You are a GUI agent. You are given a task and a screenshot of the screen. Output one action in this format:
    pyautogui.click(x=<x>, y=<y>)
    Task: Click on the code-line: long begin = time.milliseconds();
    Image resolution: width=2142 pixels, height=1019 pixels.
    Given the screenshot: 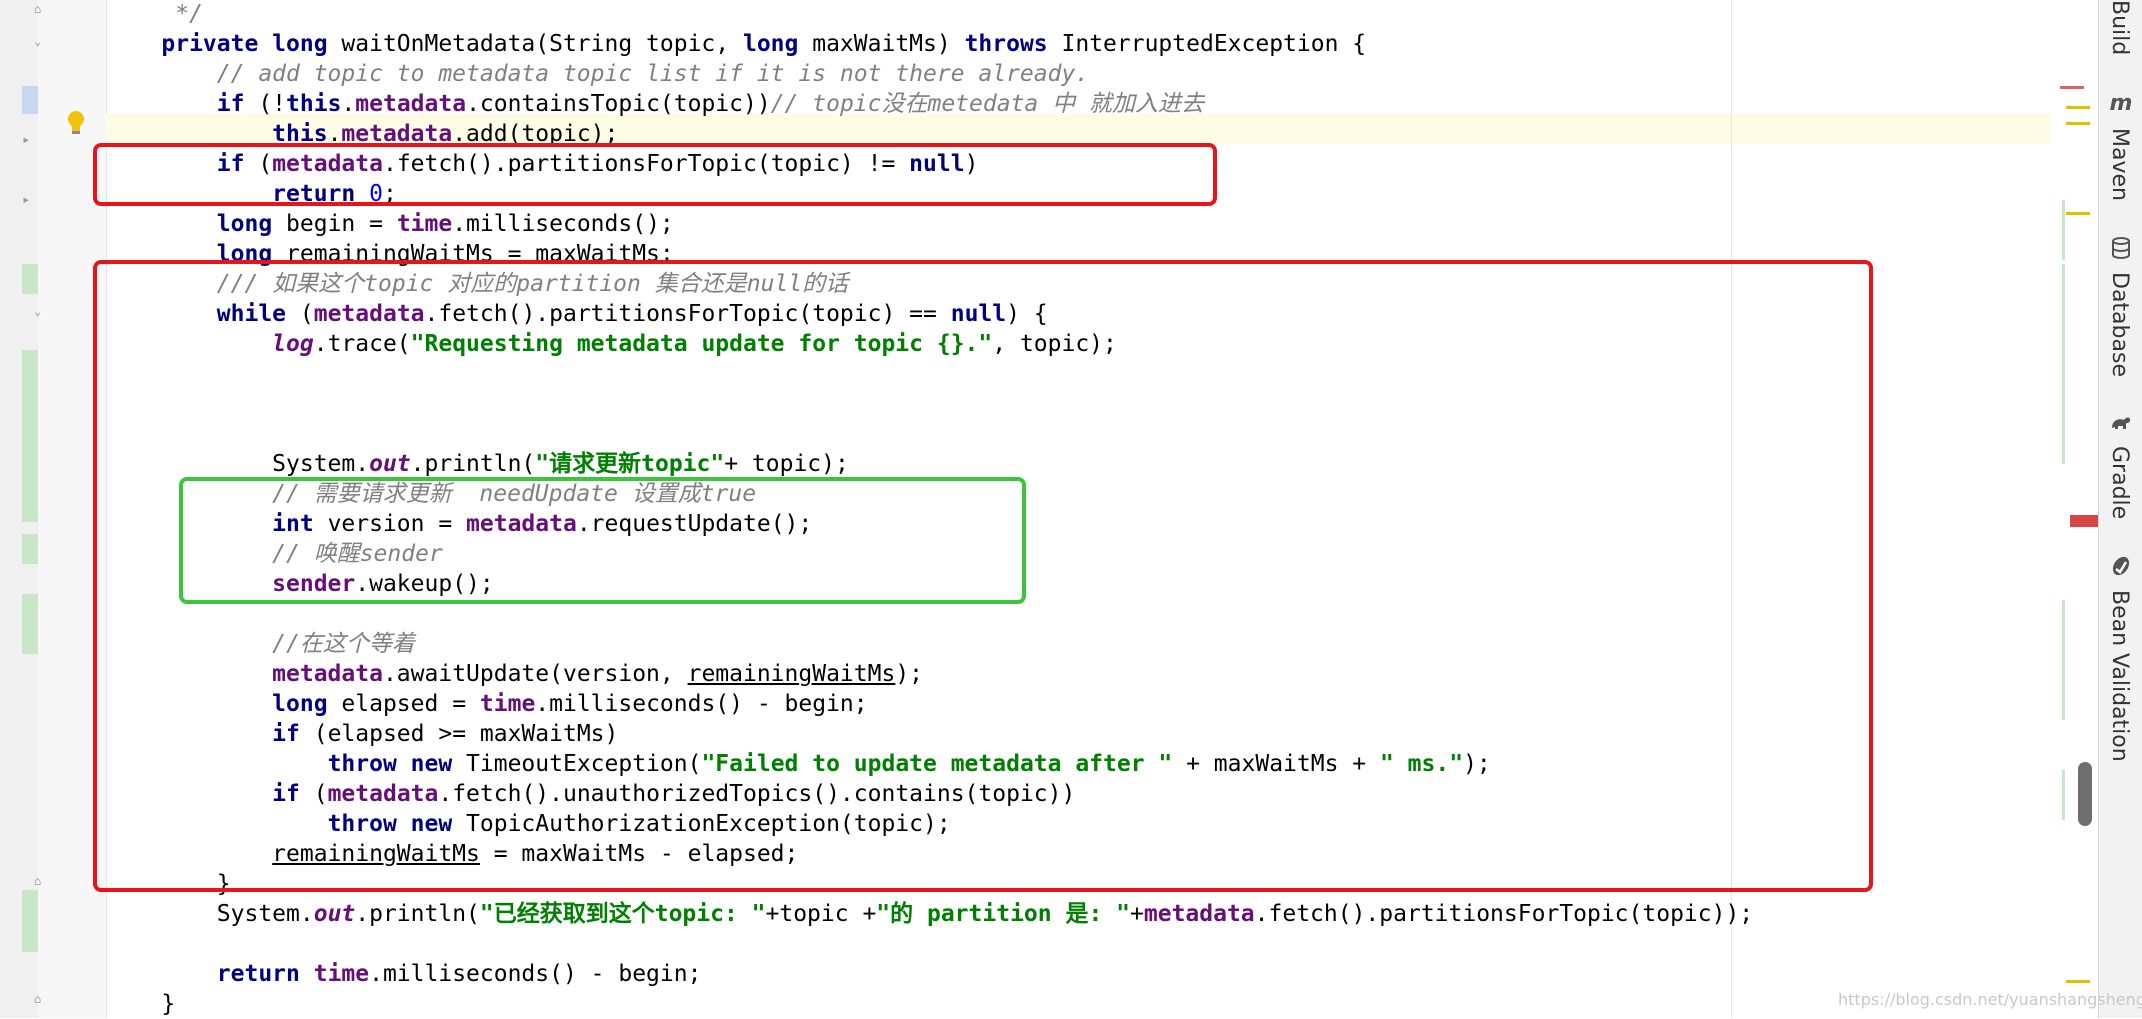 What is the action you would take?
    pyautogui.click(x=390, y=224)
    